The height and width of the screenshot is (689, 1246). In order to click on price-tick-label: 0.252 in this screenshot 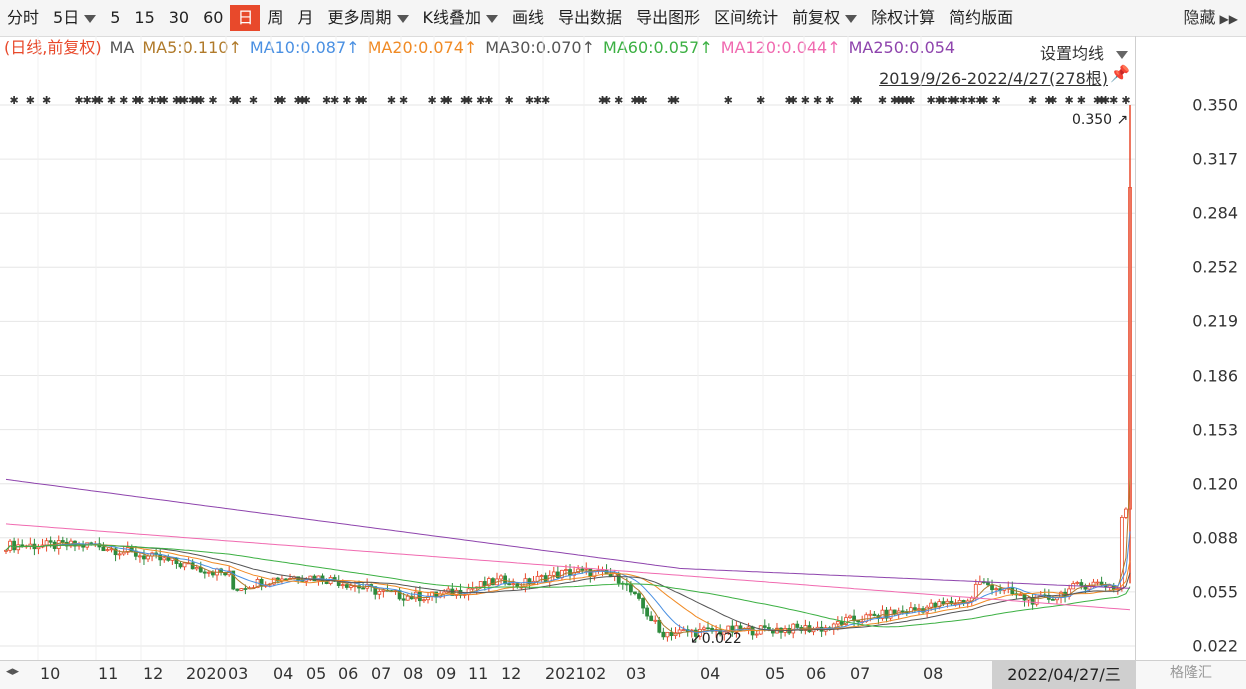, I will do `click(1215, 267)`.